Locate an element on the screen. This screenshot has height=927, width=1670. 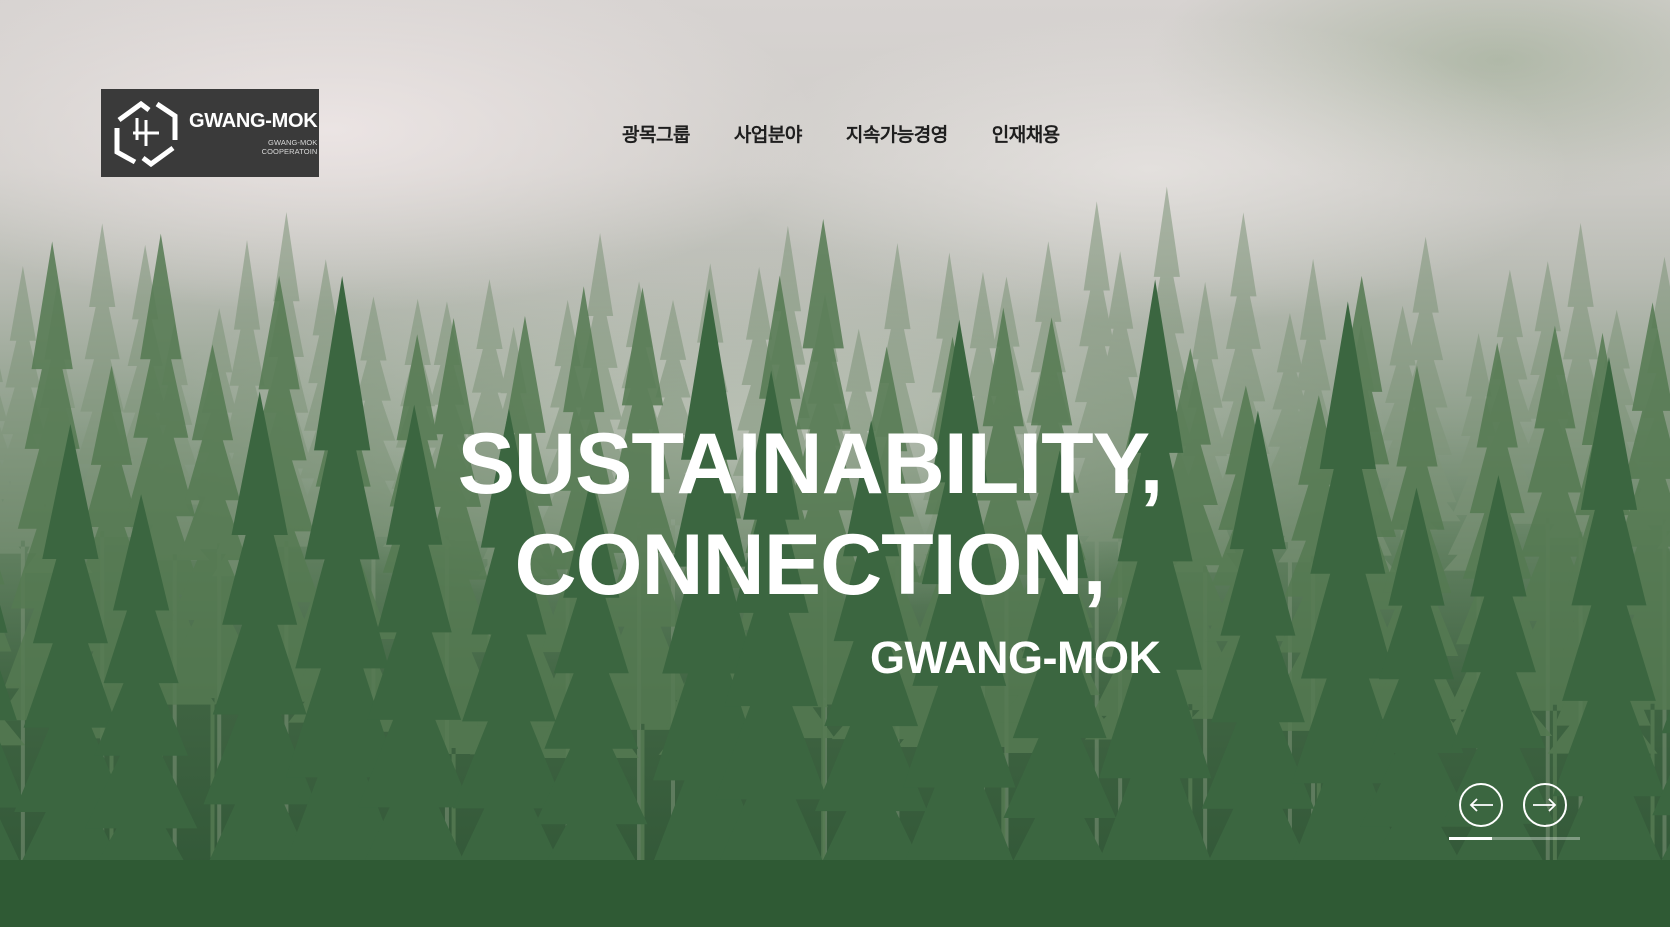
slider-next-button is located at coordinates (1545, 805).